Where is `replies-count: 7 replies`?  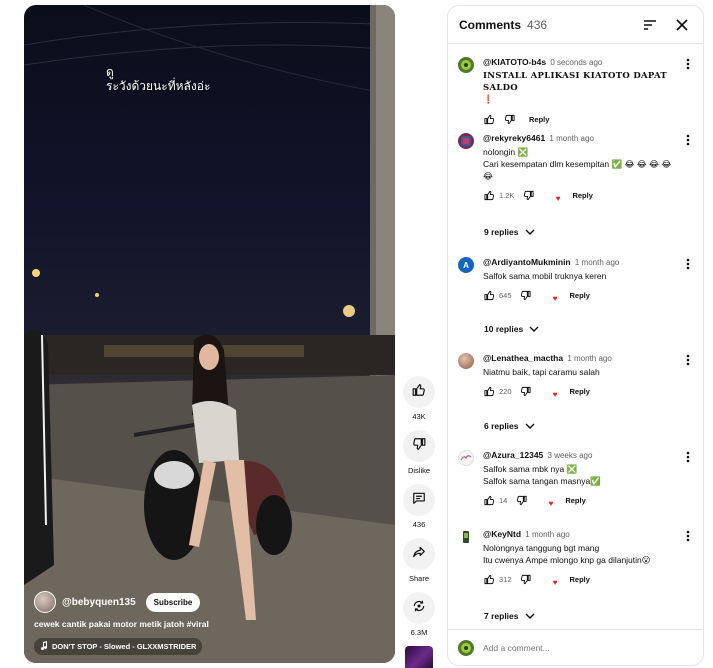 replies-count: 7 replies is located at coordinates (501, 616).